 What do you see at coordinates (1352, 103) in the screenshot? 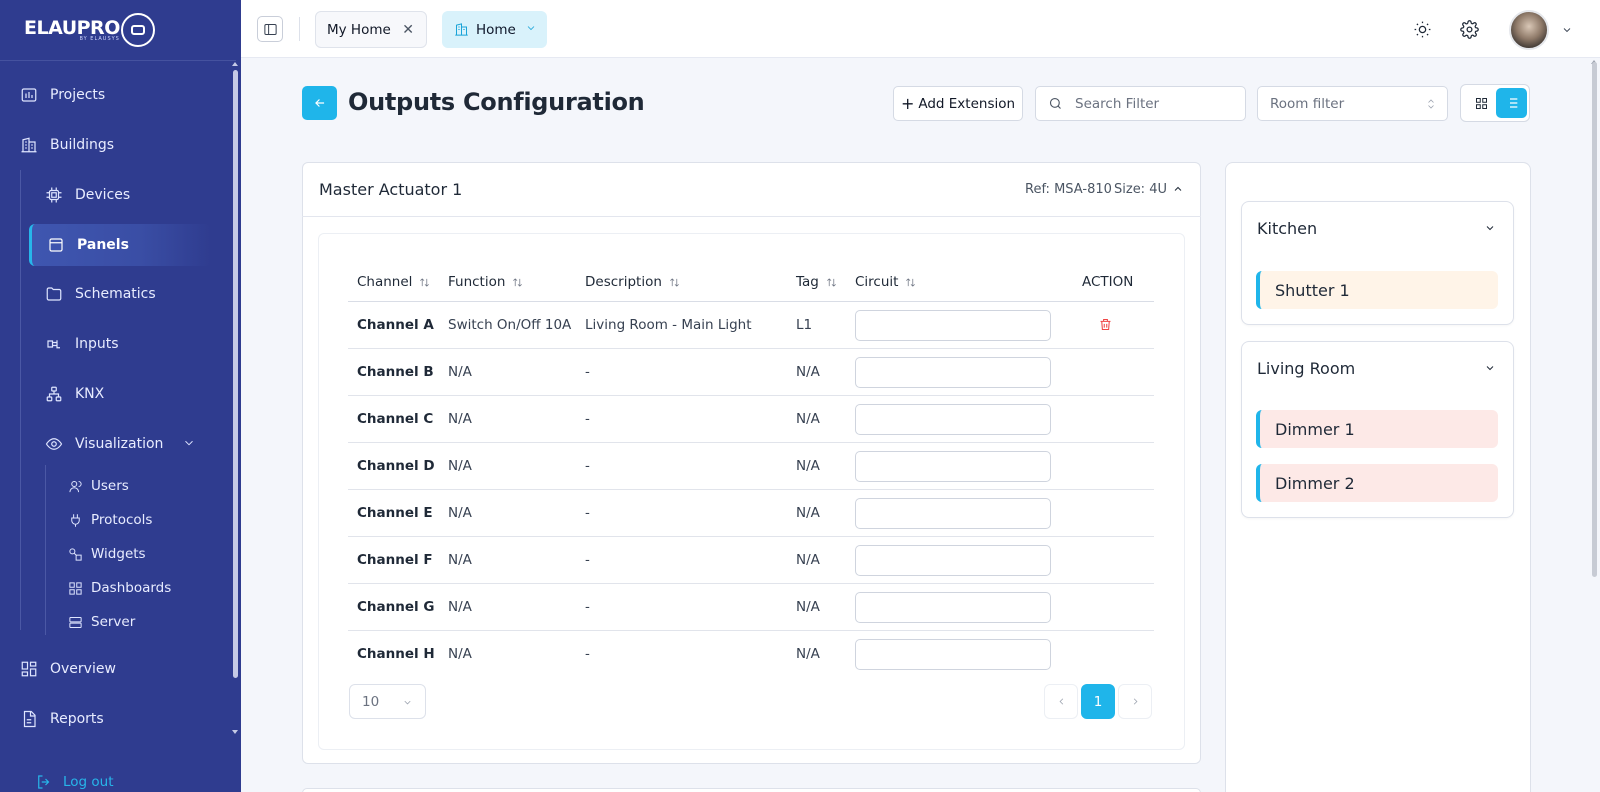
I see `room-filter-select: Room filter` at bounding box center [1352, 103].